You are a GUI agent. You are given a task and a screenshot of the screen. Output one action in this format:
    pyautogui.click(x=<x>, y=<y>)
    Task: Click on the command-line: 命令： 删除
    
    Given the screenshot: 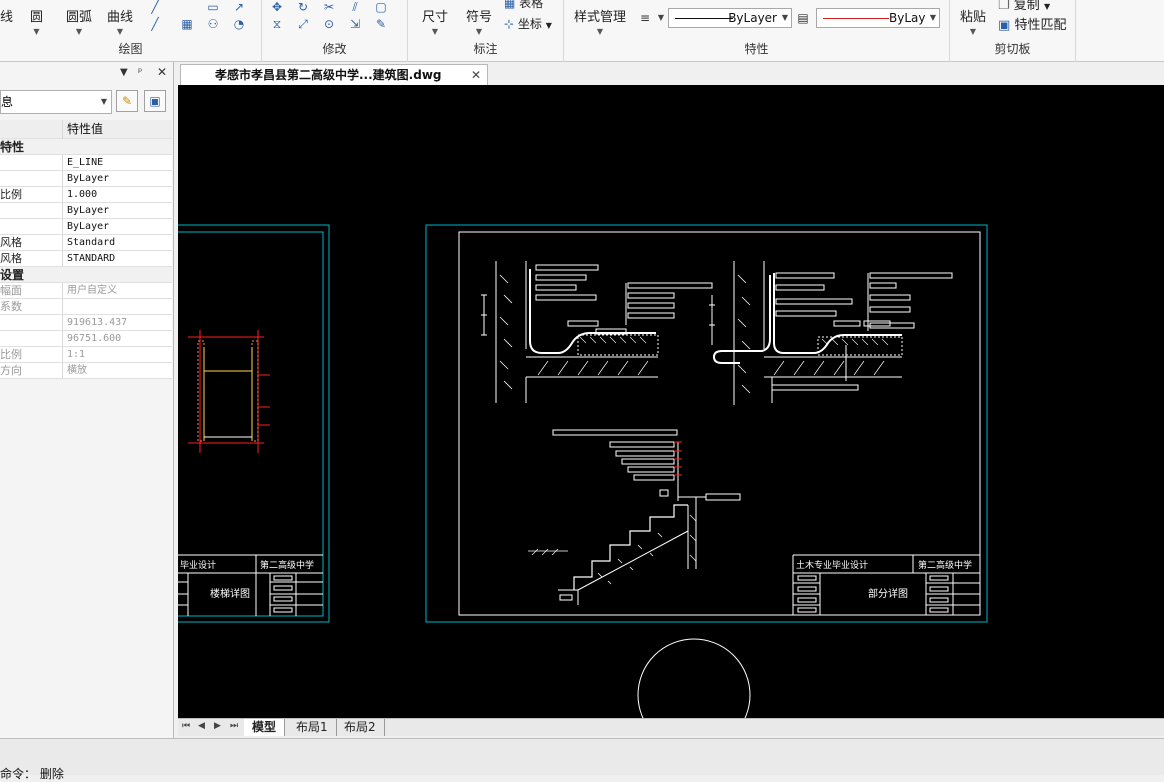 What is the action you would take?
    pyautogui.click(x=32, y=774)
    